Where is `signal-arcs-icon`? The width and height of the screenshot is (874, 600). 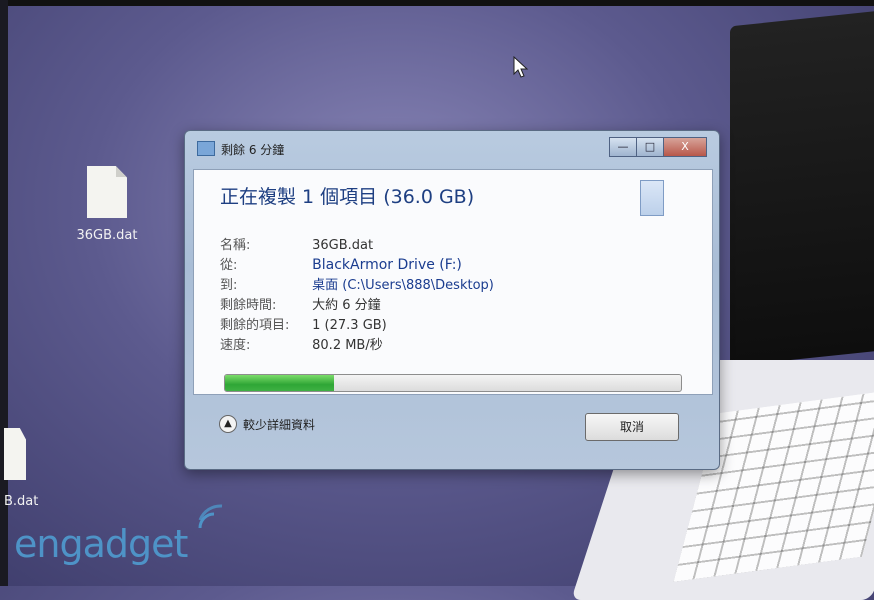
signal-arcs-icon is located at coordinates (210, 516).